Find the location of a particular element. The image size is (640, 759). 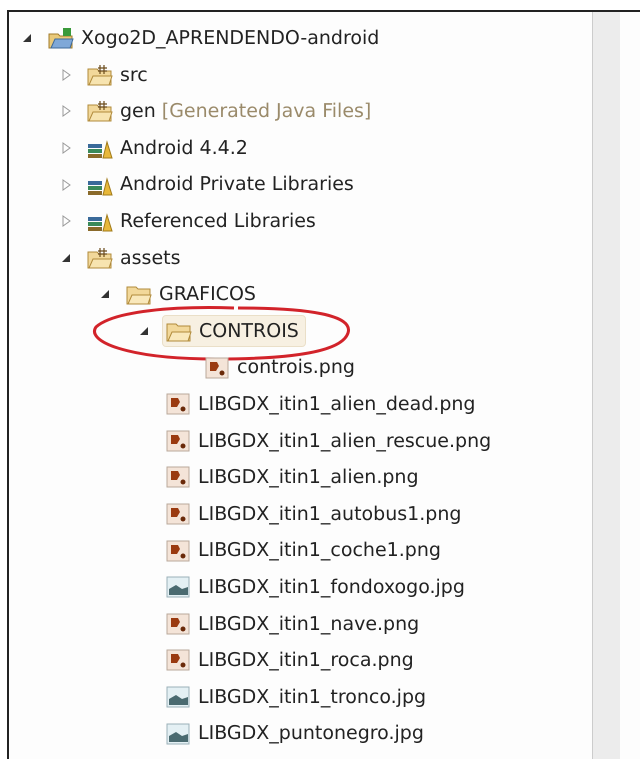

tree-item: Android 4.4.2 is located at coordinates (169, 148).